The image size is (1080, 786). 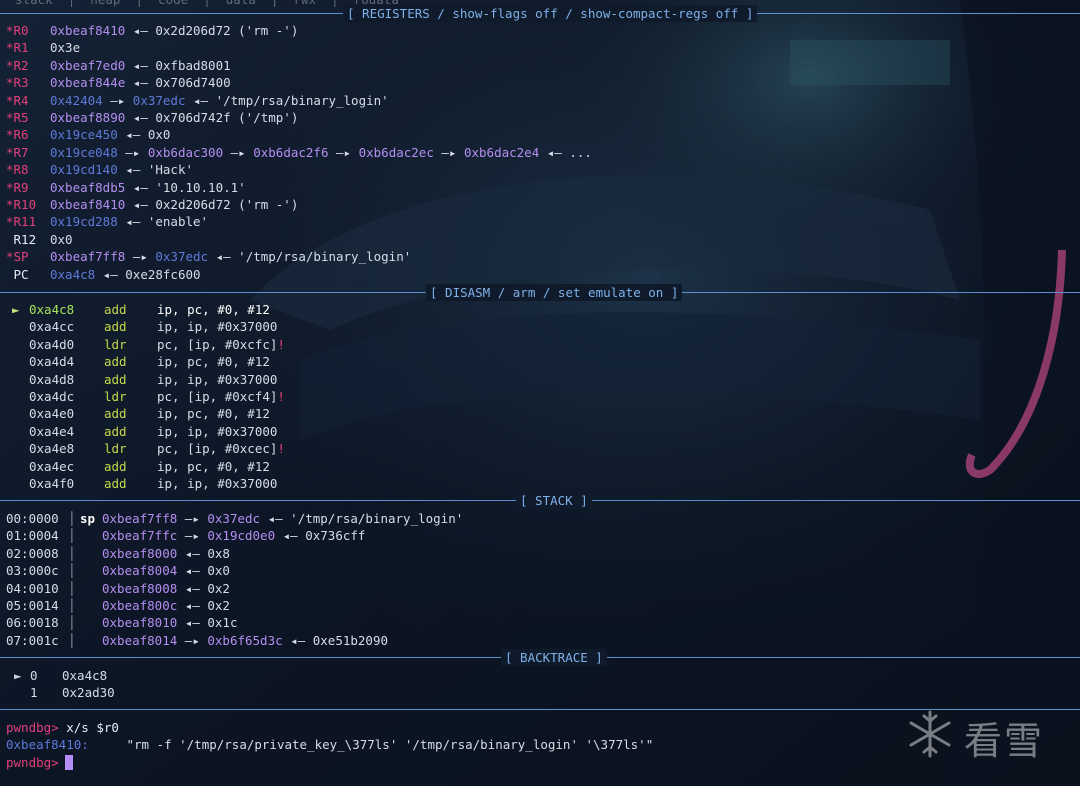 What do you see at coordinates (118, 570) in the screenshot?
I see `stack-row: 03:000c │ 0xbeaf8004 ◂— 0x0` at bounding box center [118, 570].